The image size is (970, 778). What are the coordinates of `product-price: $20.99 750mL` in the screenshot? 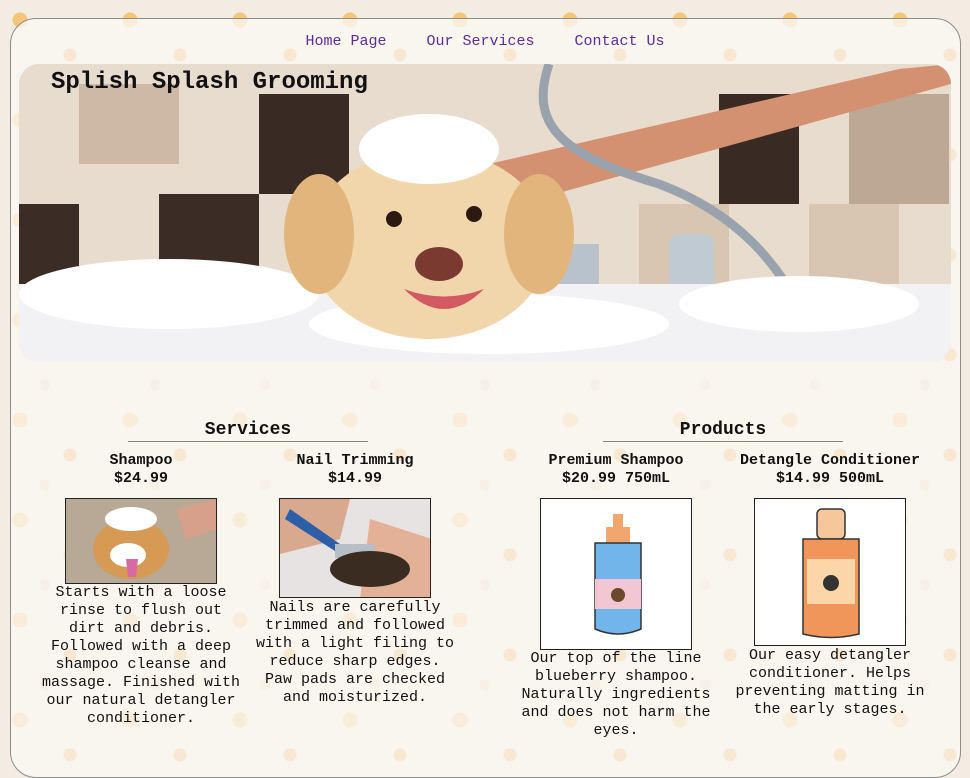 It's located at (616, 478).